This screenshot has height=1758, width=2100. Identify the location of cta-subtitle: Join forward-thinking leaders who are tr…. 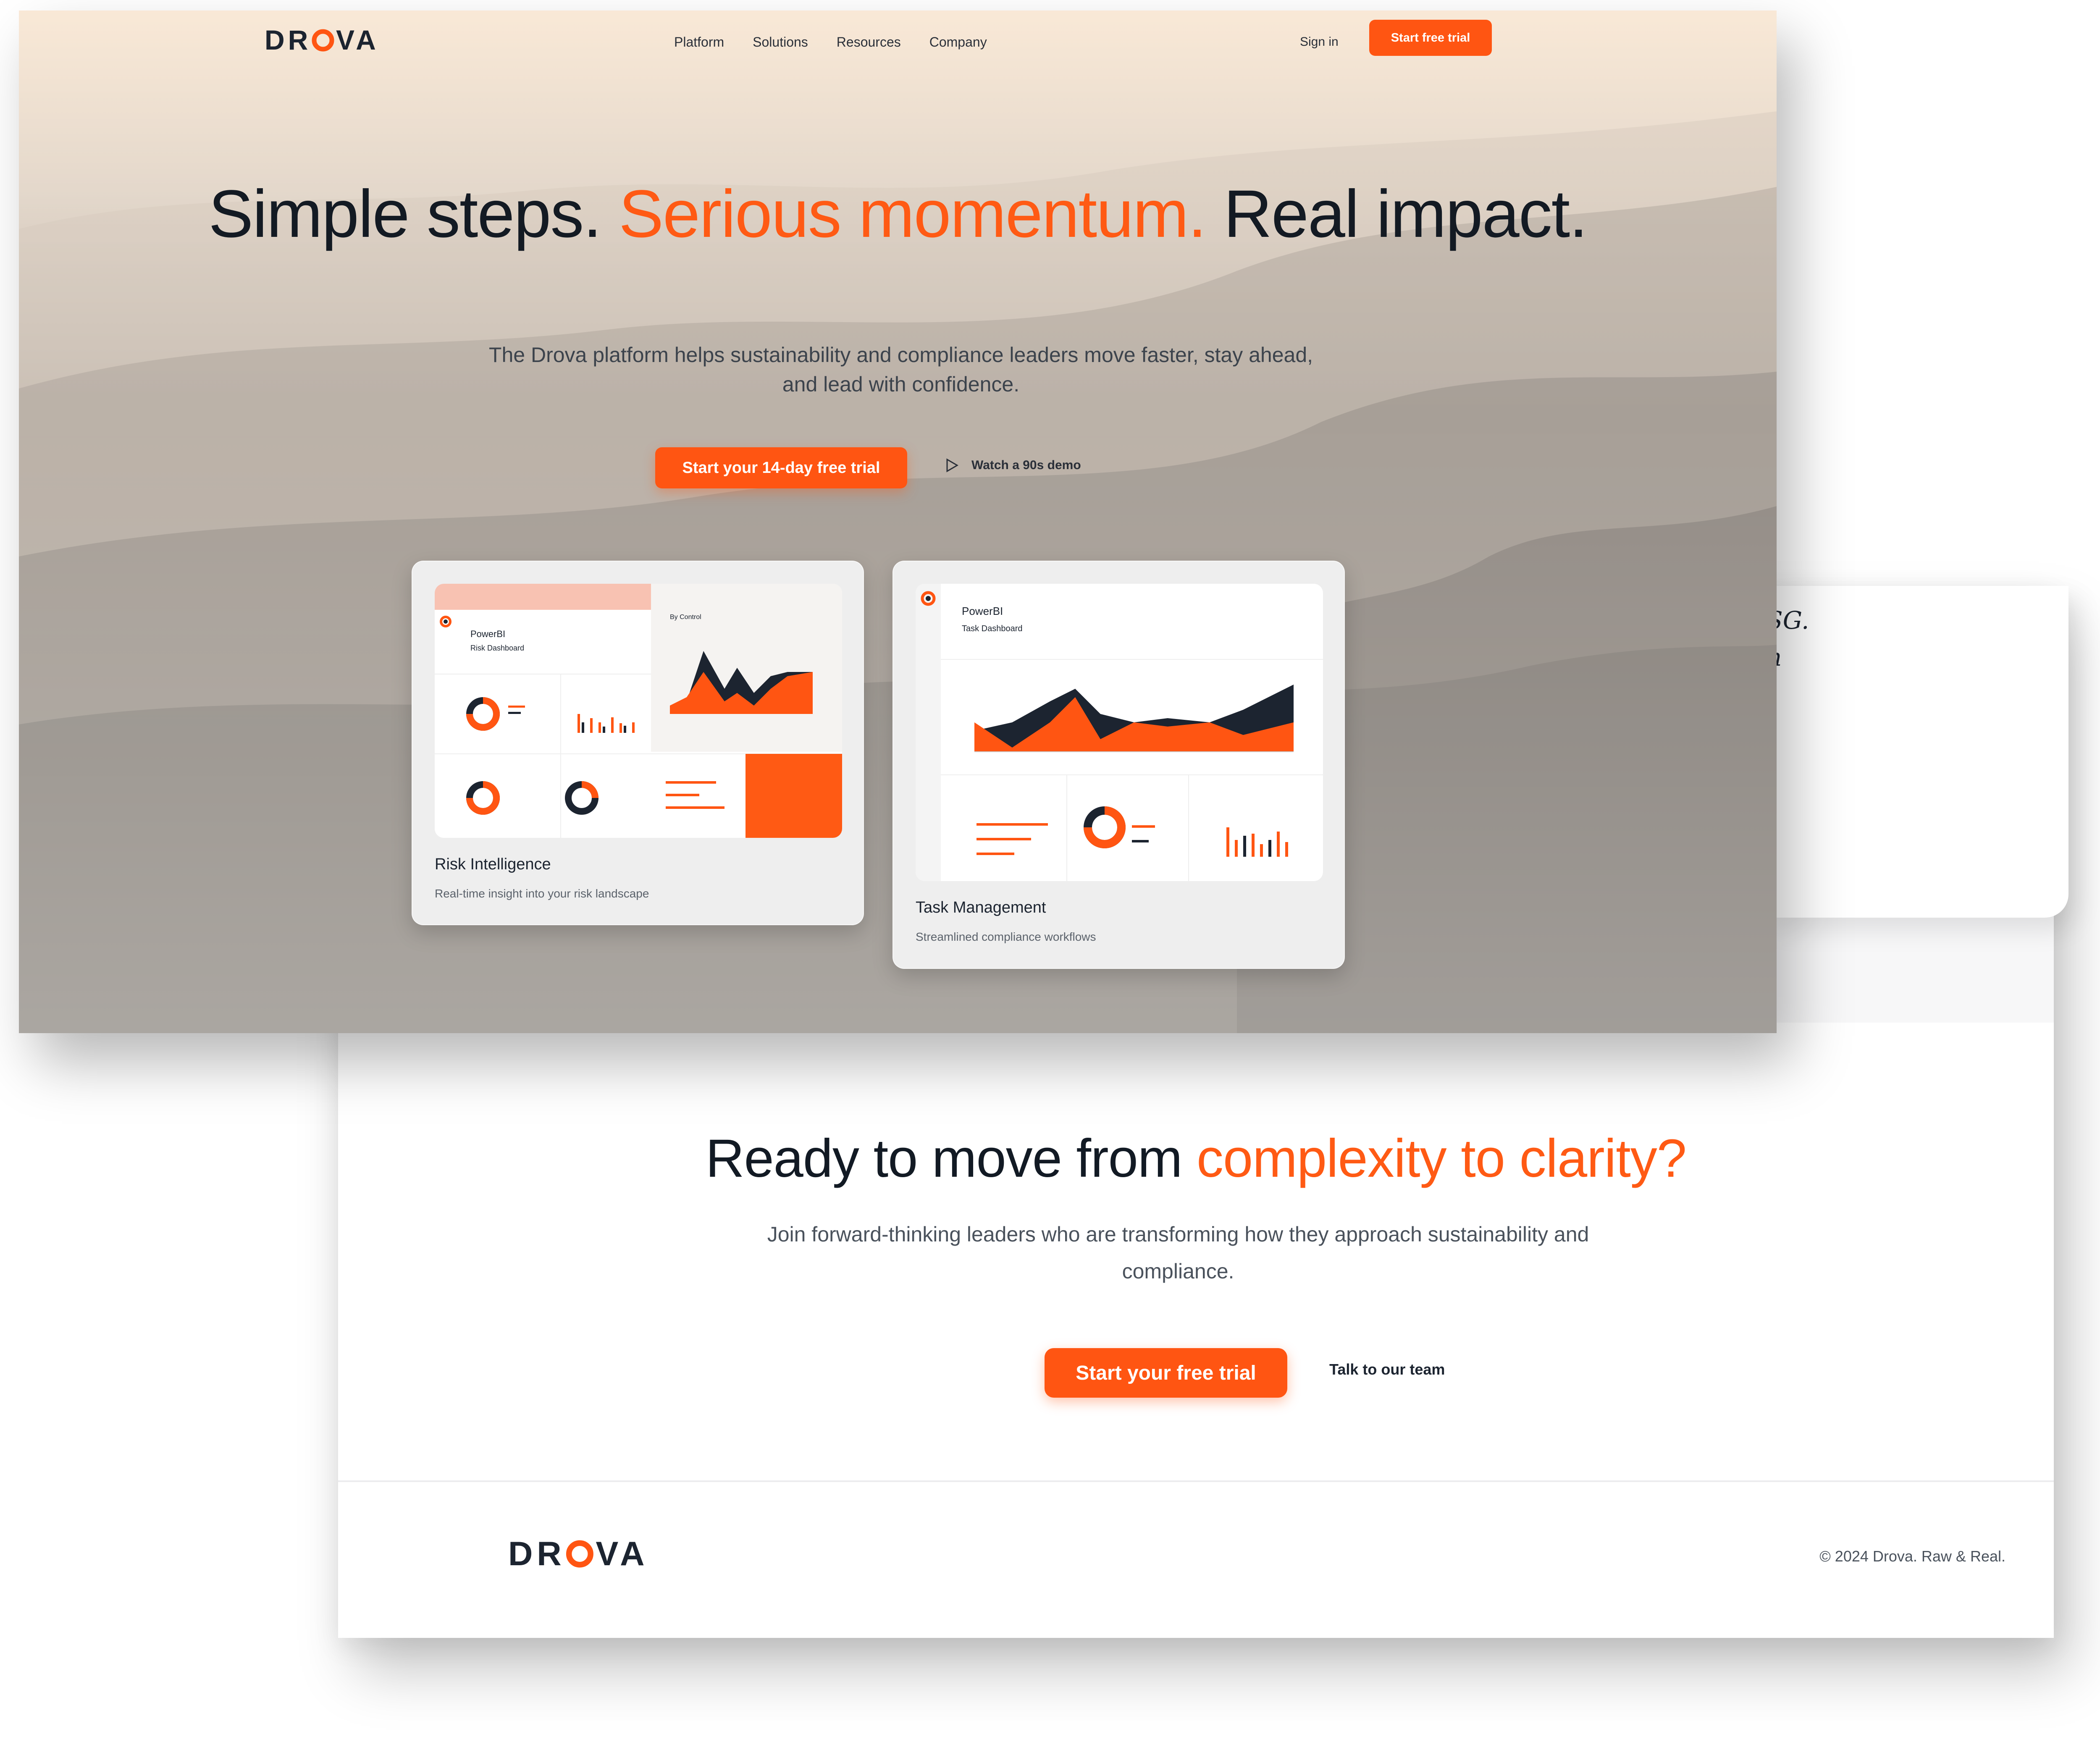
(1178, 1253).